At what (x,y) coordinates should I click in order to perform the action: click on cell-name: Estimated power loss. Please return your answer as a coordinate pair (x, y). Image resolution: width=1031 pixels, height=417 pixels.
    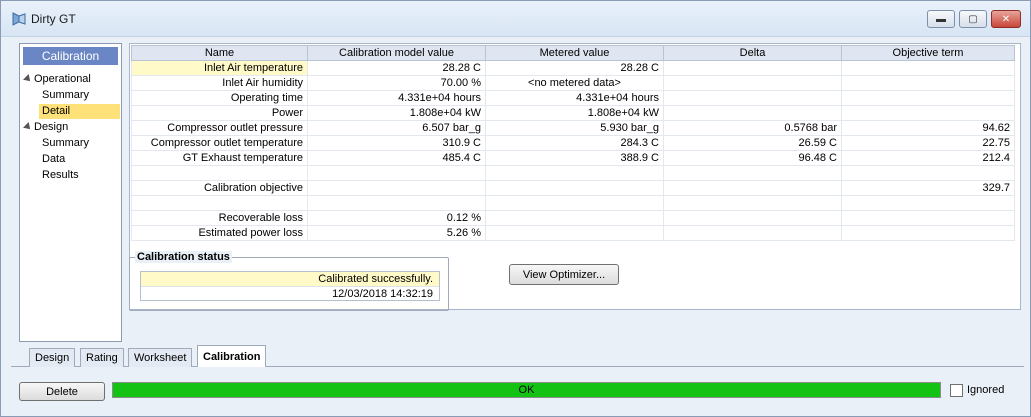
    Looking at the image, I should click on (219, 233).